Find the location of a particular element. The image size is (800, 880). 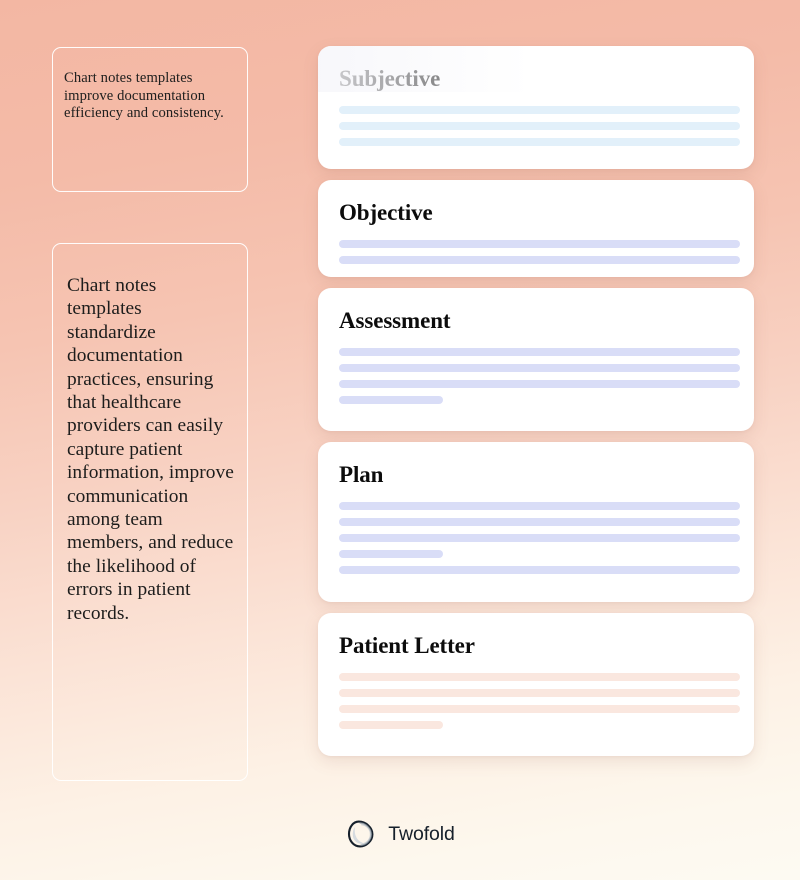

note-body-placeholder-plan is located at coordinates (539, 538).